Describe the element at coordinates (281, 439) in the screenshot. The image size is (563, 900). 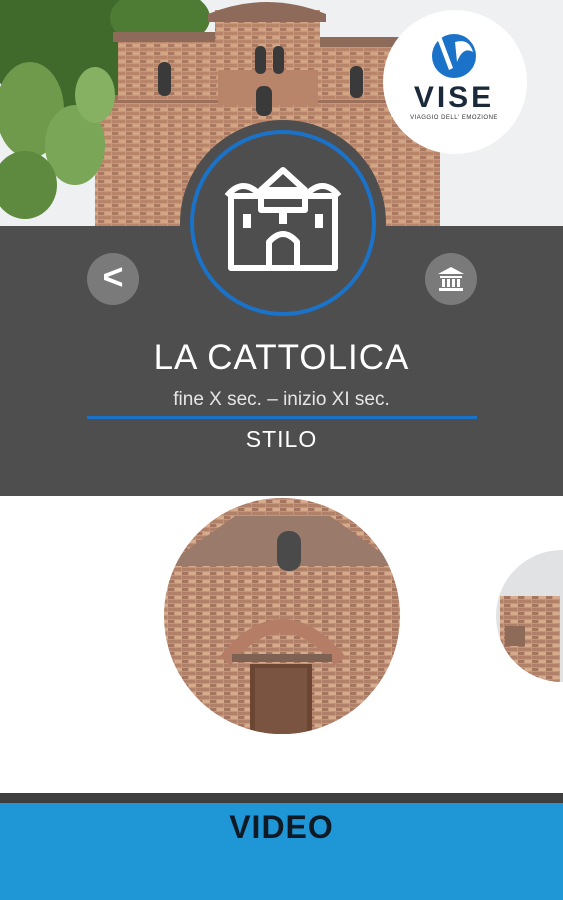
I see `site-town: STILO` at that location.